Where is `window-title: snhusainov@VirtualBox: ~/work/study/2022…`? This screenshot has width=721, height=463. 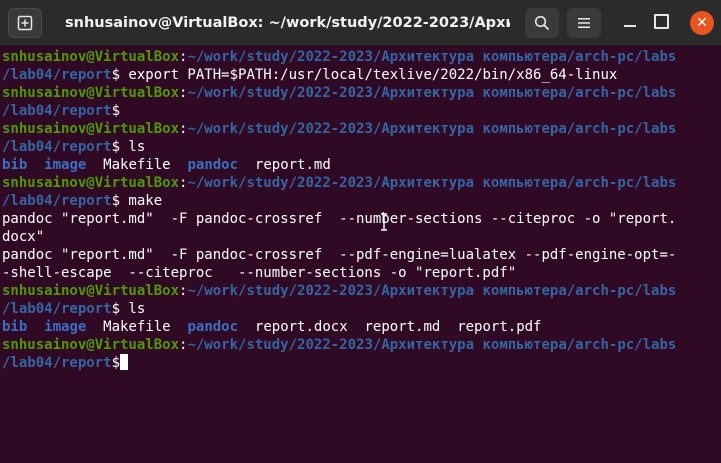 window-title: snhusainov@VirtualBox: ~/work/study/2022… is located at coordinates (287, 23).